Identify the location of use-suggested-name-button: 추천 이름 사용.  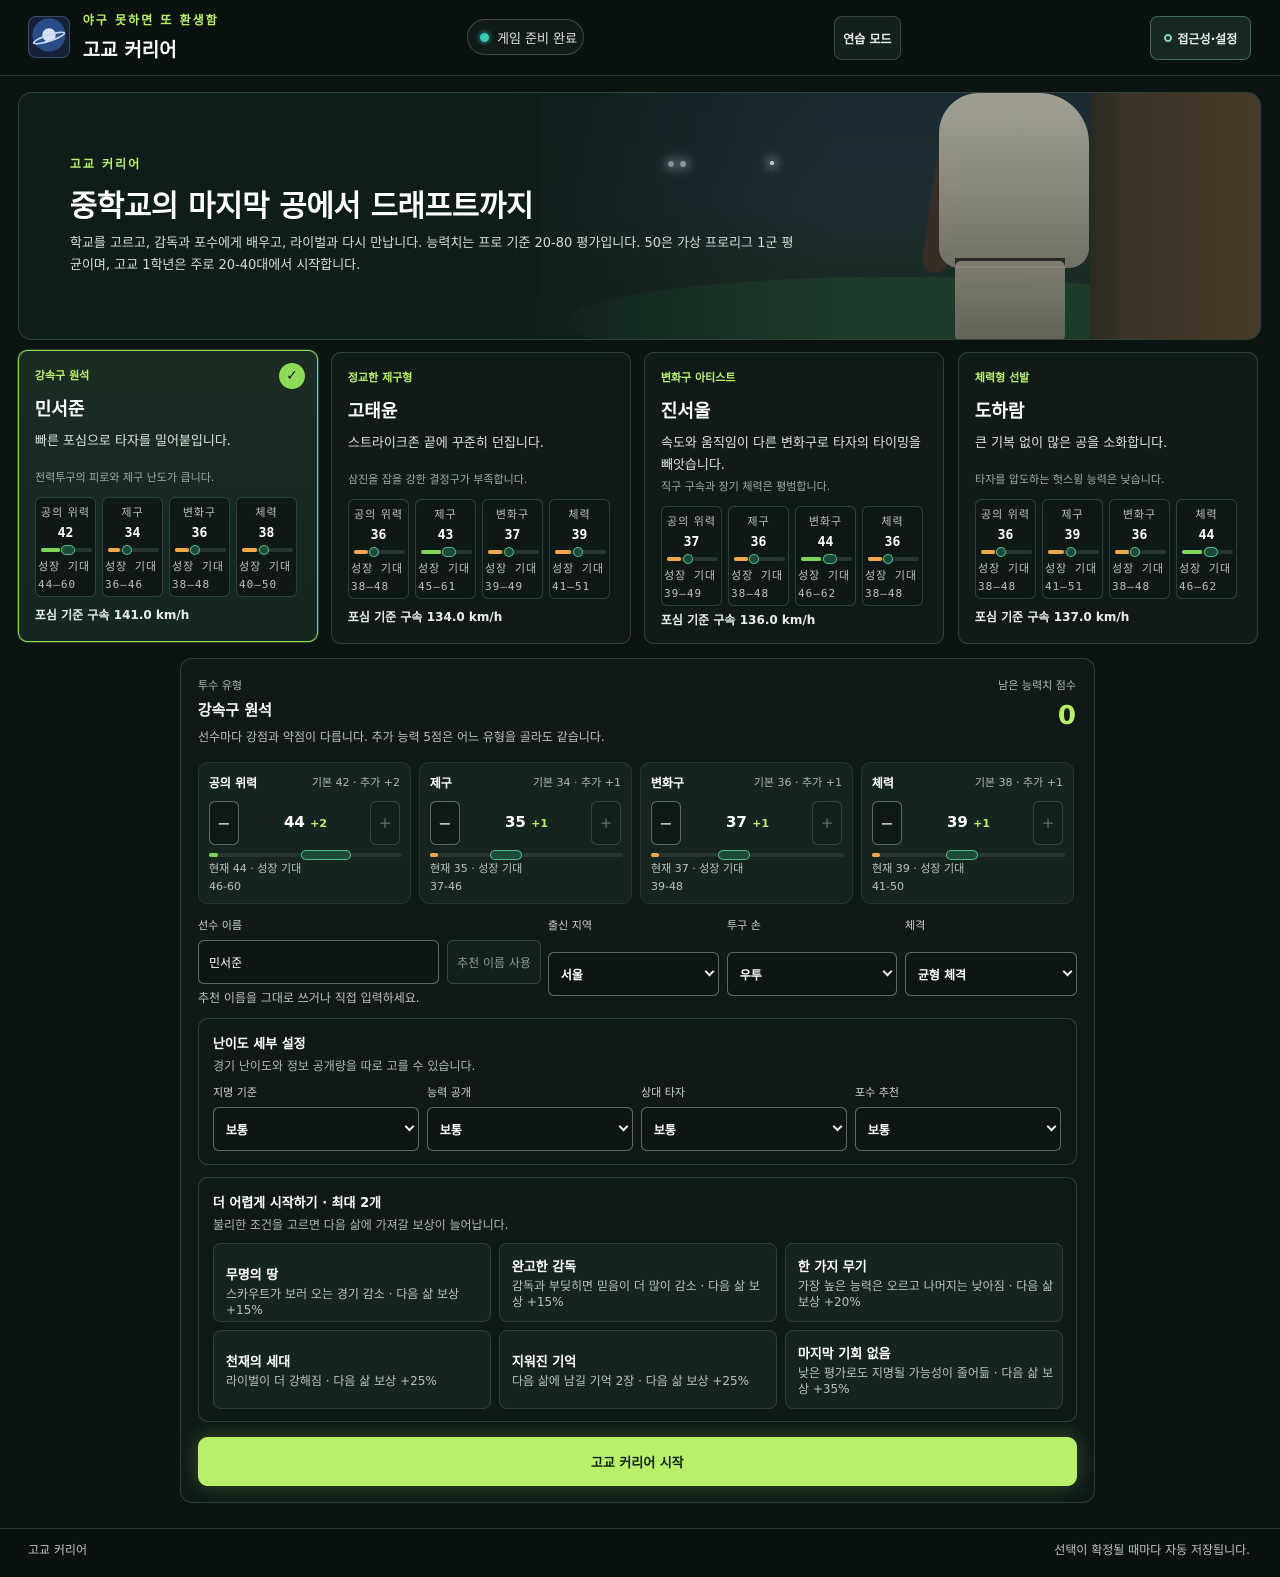
(494, 962).